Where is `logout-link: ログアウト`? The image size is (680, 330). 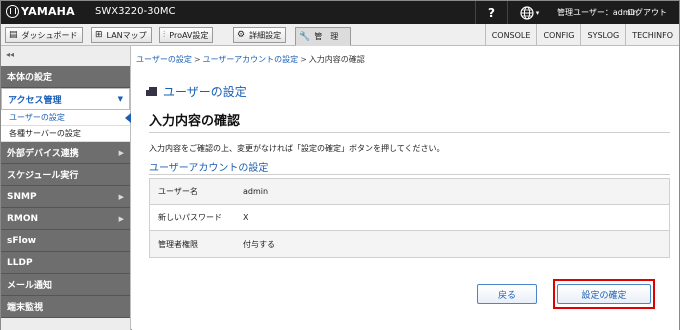 logout-link: ログアウト is located at coordinates (647, 12).